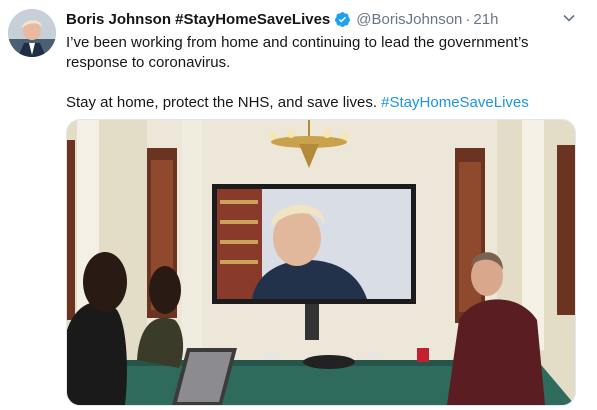  I want to click on tweet-text-line: response to coronavirus., so click(148, 62).